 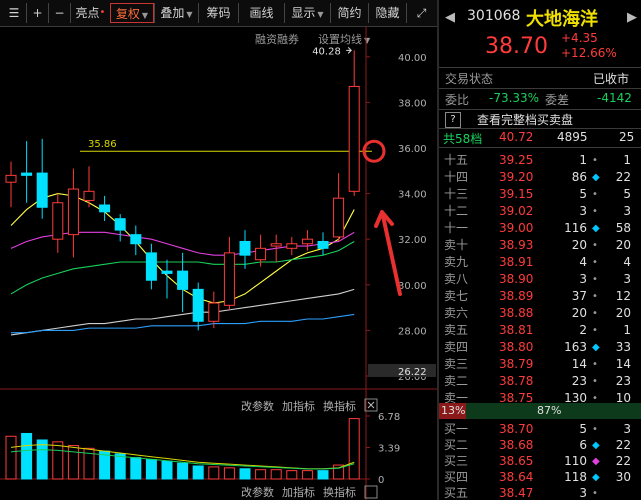 I want to click on stock-name: 大地海洋, so click(x=562, y=19).